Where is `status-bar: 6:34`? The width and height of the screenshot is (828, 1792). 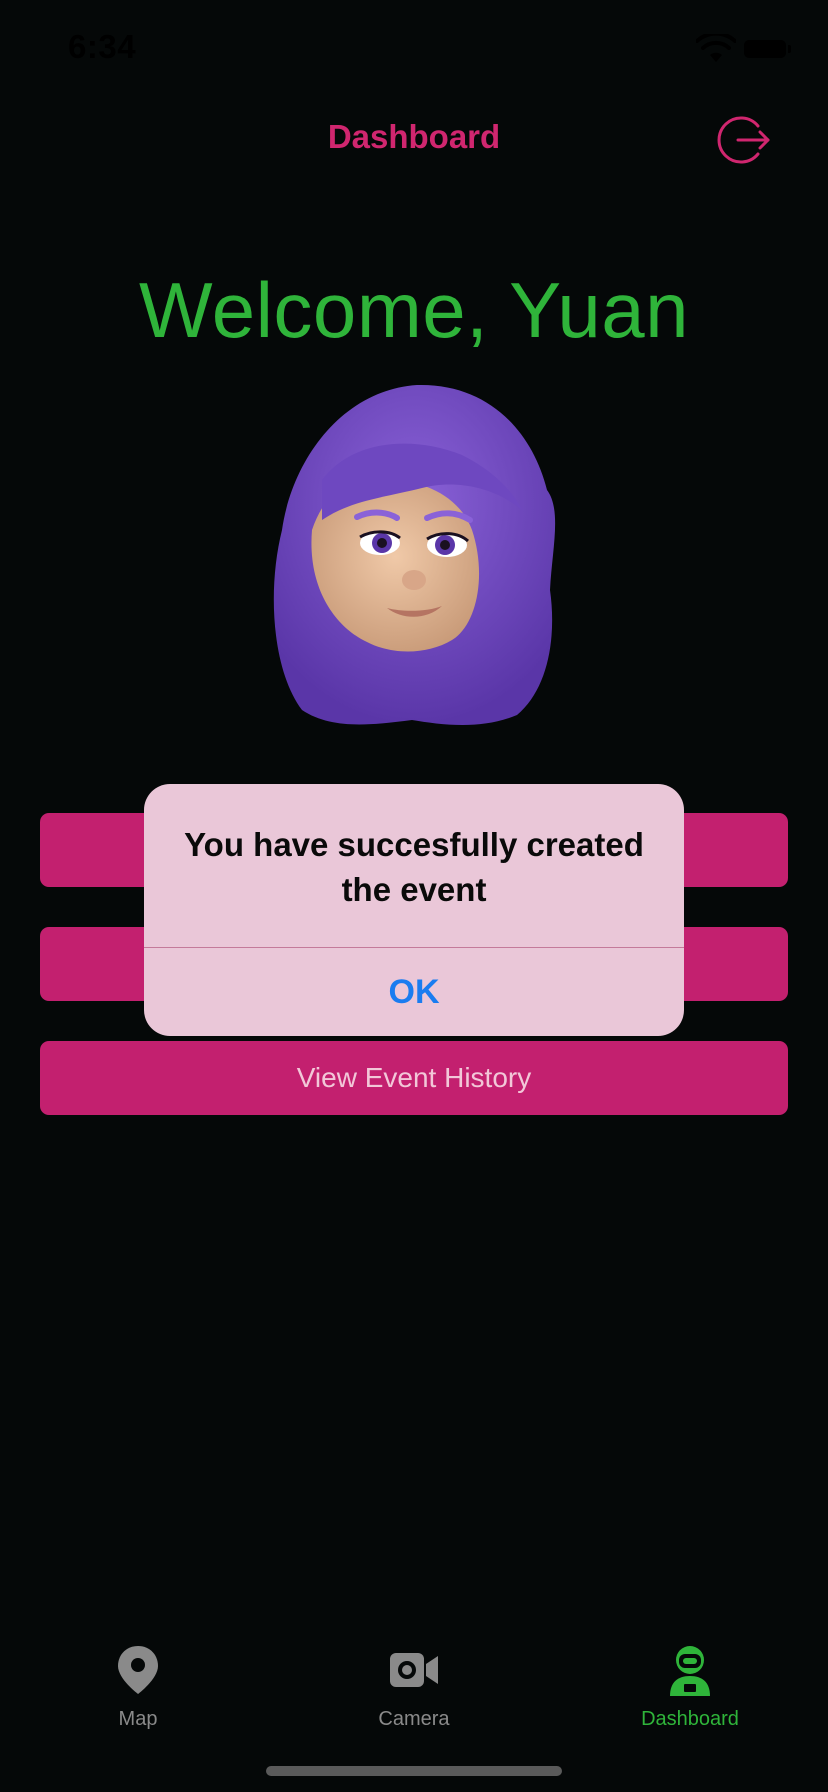
status-bar: 6:34 is located at coordinates (414, 50).